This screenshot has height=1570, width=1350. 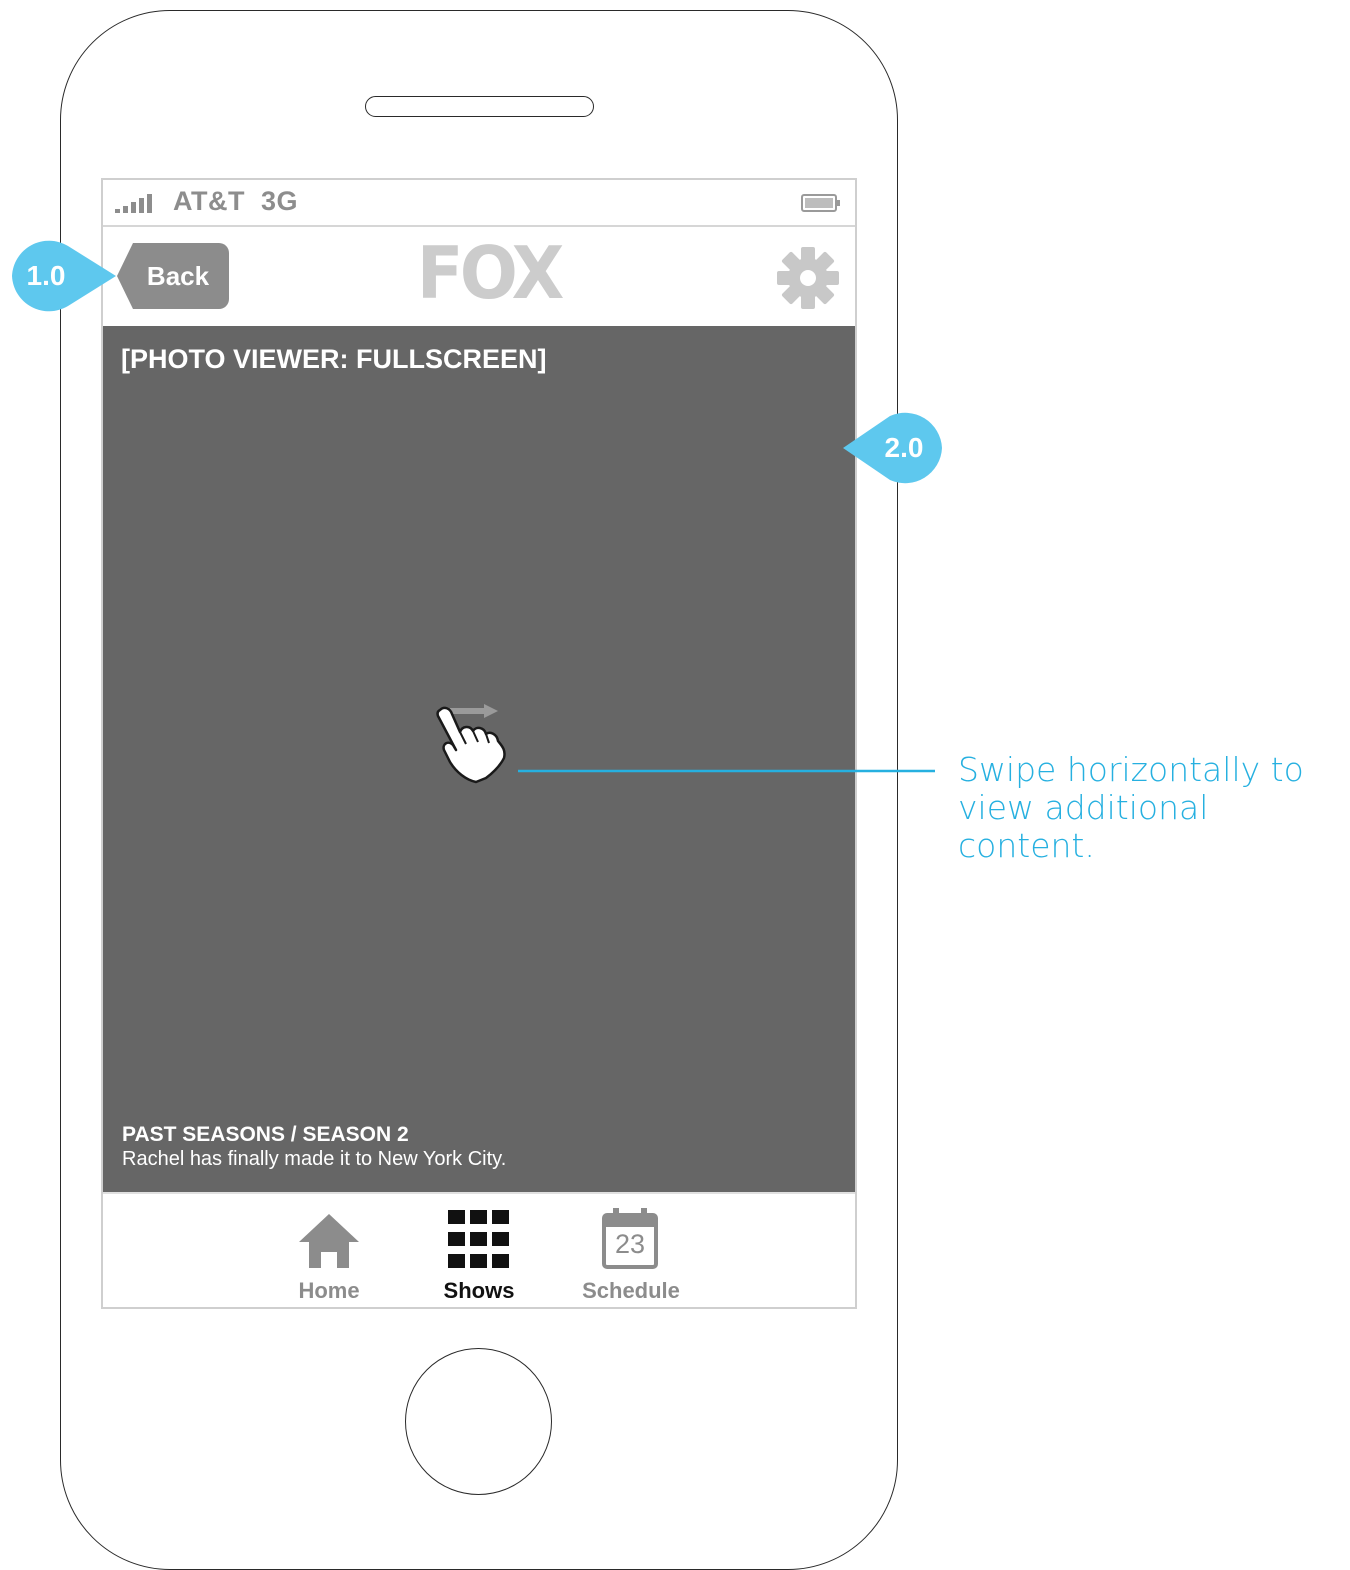 I want to click on signal-strength-icon, so click(x=133, y=203).